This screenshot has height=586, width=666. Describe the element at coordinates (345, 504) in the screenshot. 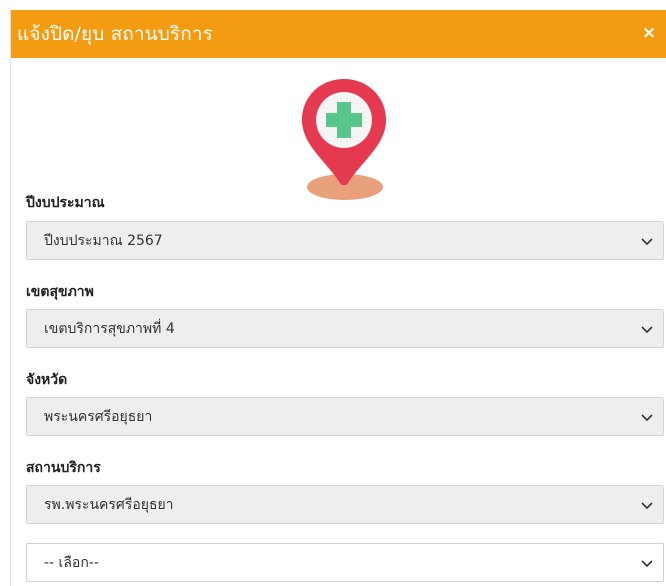

I see `service-unit-select: รพ.พระนครศรีอยุธยา` at that location.